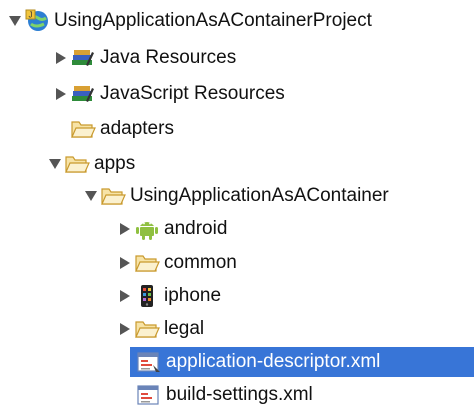 The height and width of the screenshot is (410, 474). I want to click on tree-item-label: apps, so click(115, 163).